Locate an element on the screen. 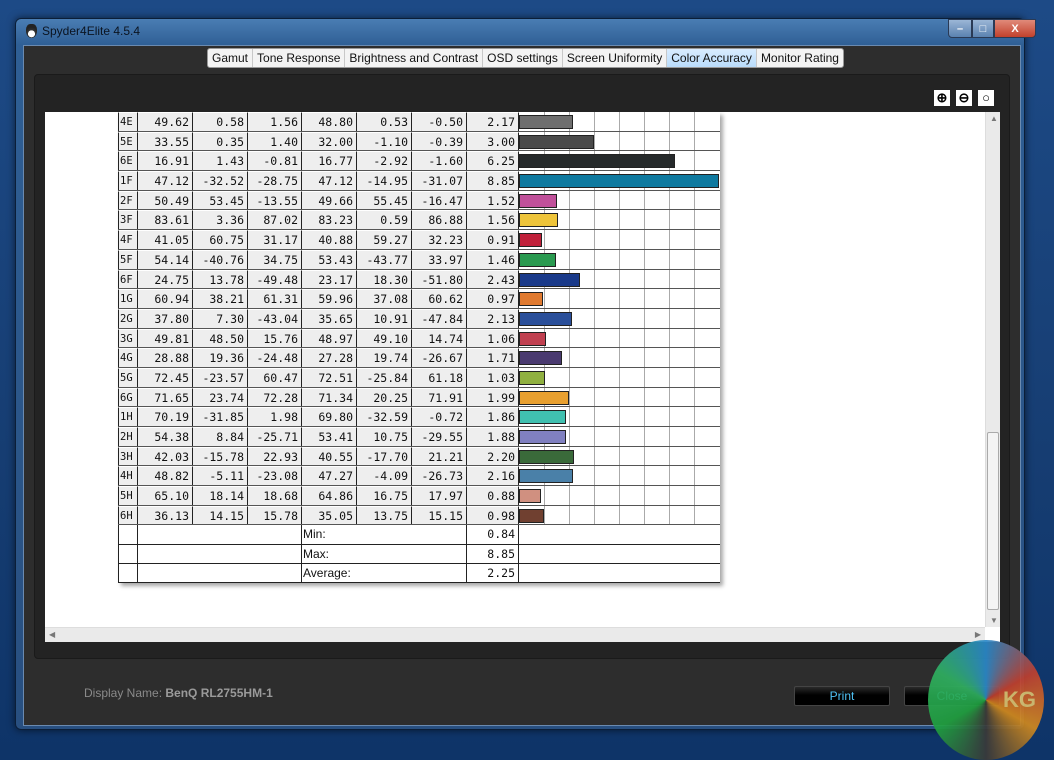 The width and height of the screenshot is (1054, 760). value-cell: 53.45 is located at coordinates (220, 200).